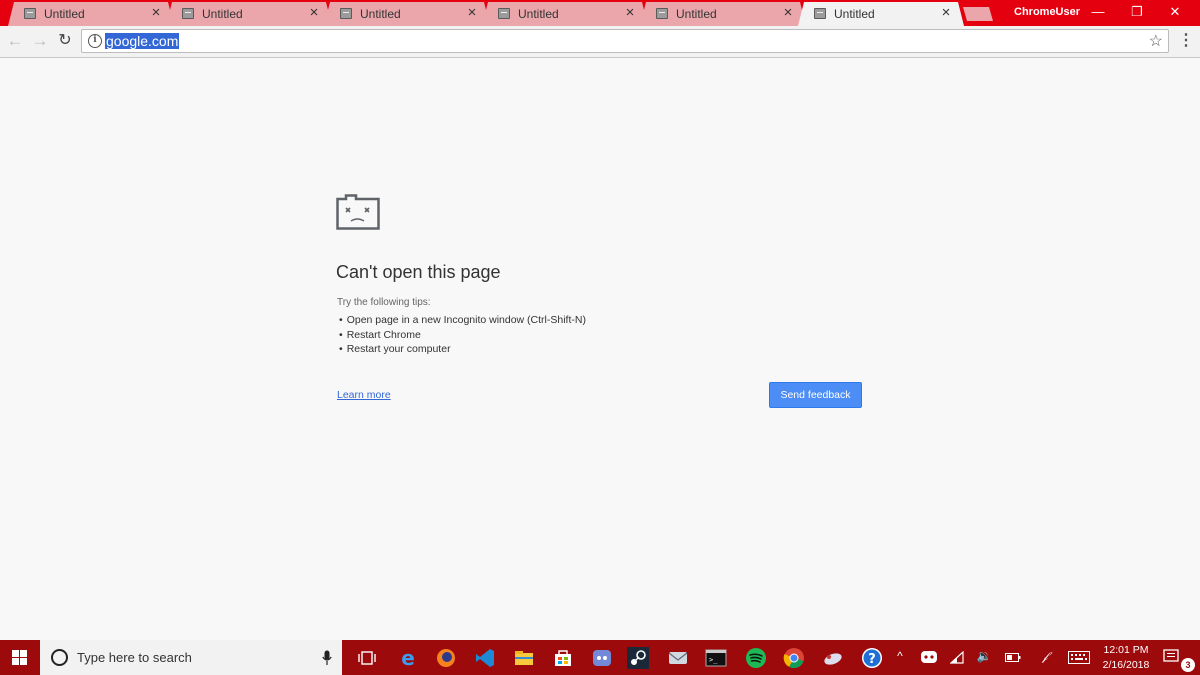 The image size is (1200, 675). What do you see at coordinates (327, 658) in the screenshot?
I see `microphone-icon` at bounding box center [327, 658].